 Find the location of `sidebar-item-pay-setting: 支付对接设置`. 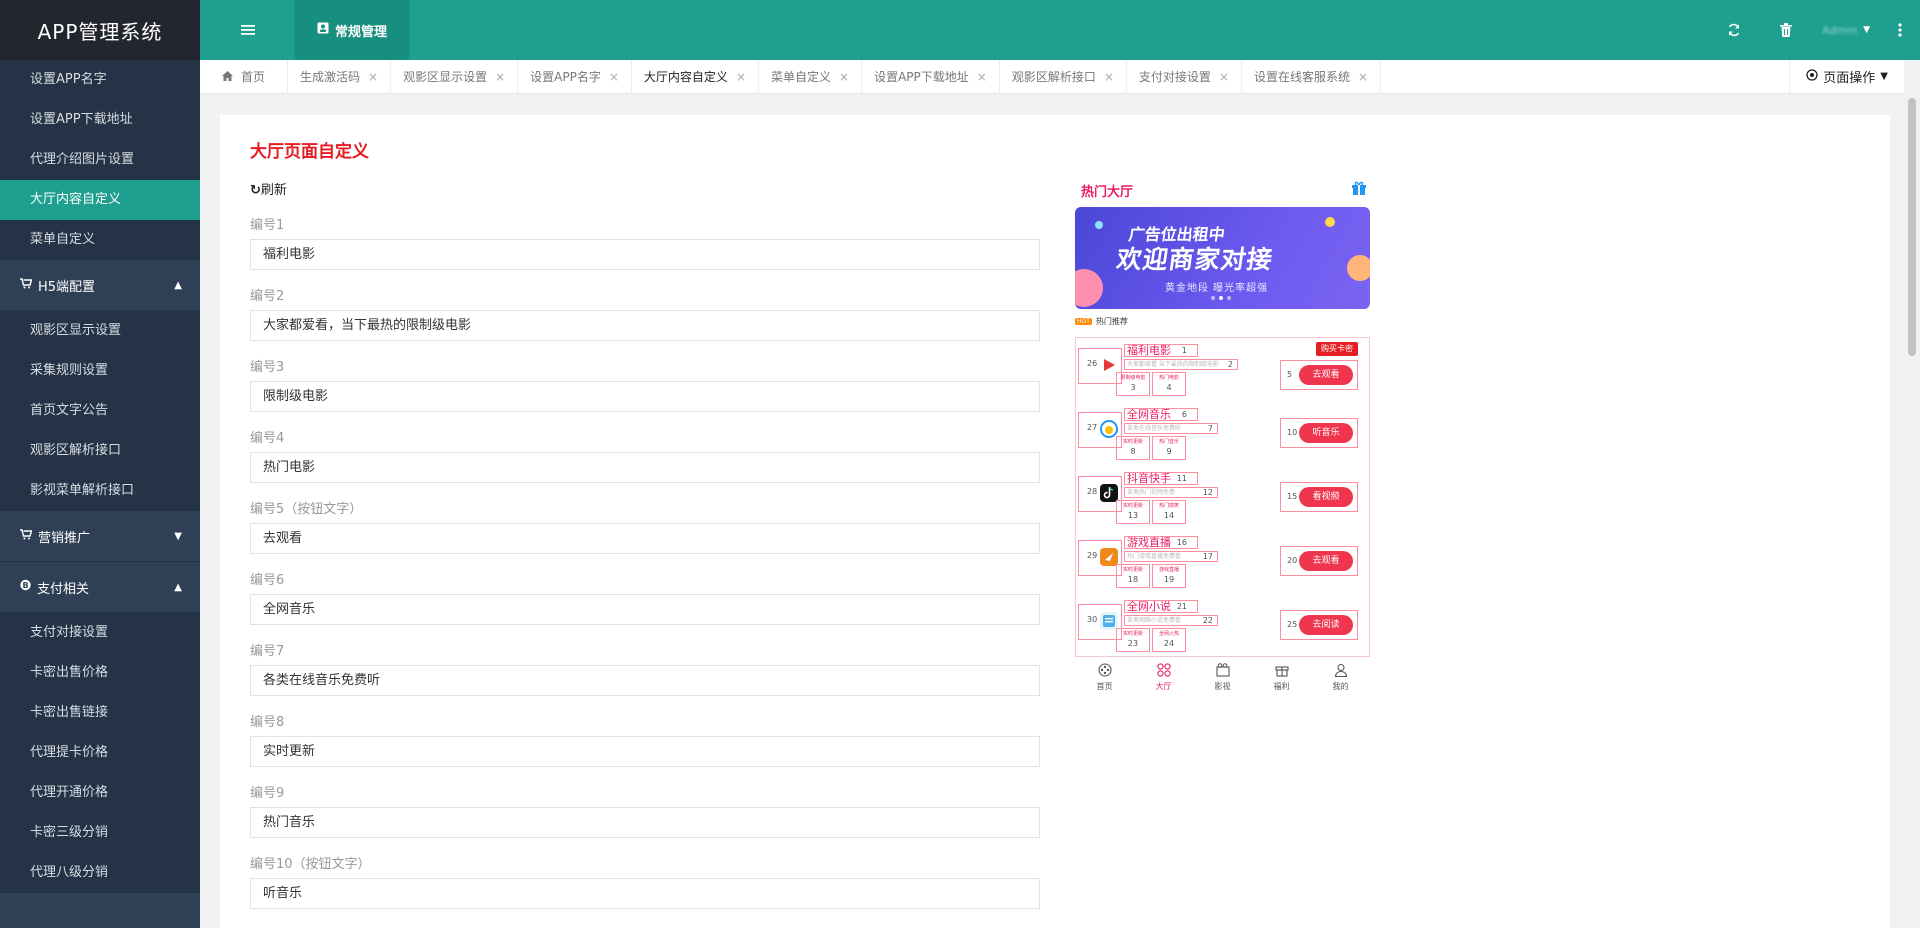

sidebar-item-pay-setting: 支付对接设置 is located at coordinates (100, 633).